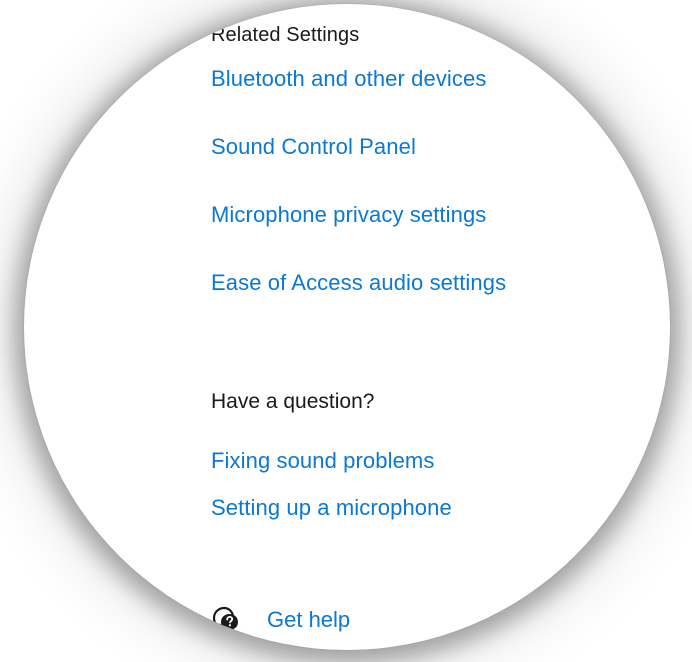 The height and width of the screenshot is (662, 692). I want to click on related-settings-heading: Related Settings, so click(285, 35).